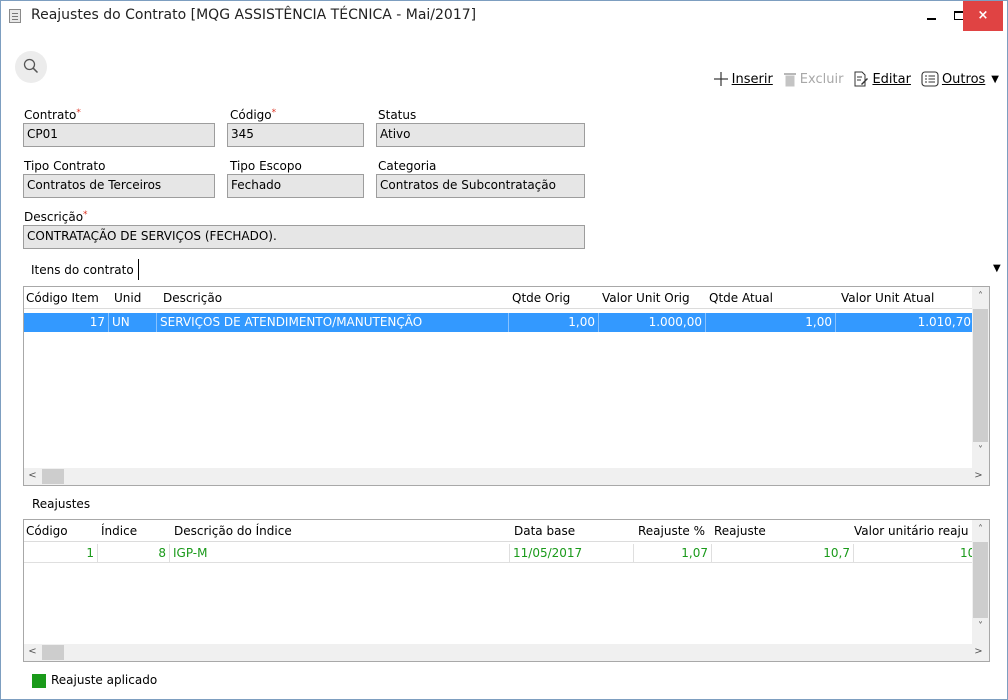  What do you see at coordinates (62, 298) in the screenshot?
I see `col-codigo-item: Código Item` at bounding box center [62, 298].